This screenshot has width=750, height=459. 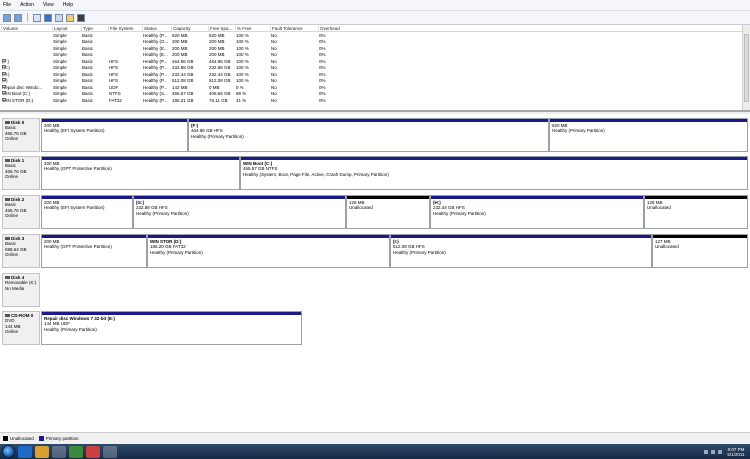 I want to click on column-header-percent-free: % Free, so click(x=243, y=29).